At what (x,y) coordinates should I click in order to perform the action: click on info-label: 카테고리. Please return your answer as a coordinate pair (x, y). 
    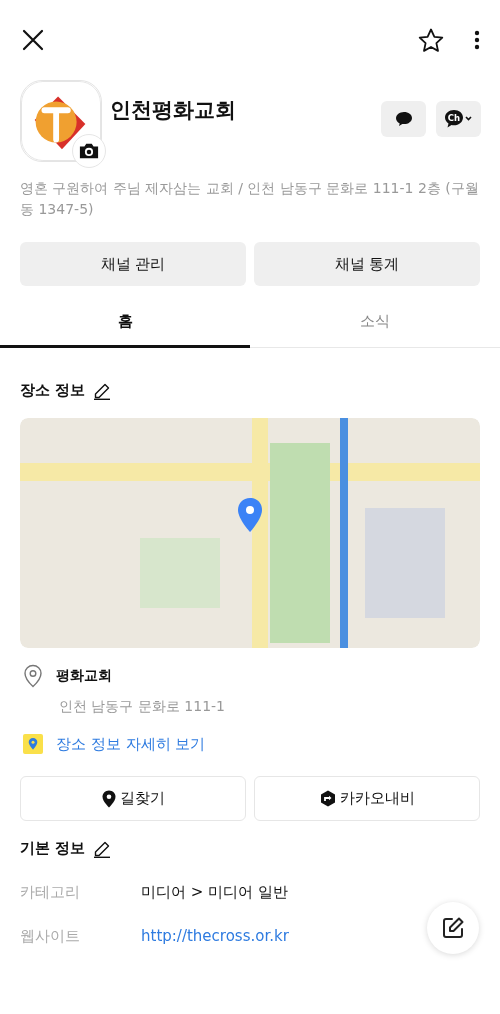
    Looking at the image, I should click on (50, 892).